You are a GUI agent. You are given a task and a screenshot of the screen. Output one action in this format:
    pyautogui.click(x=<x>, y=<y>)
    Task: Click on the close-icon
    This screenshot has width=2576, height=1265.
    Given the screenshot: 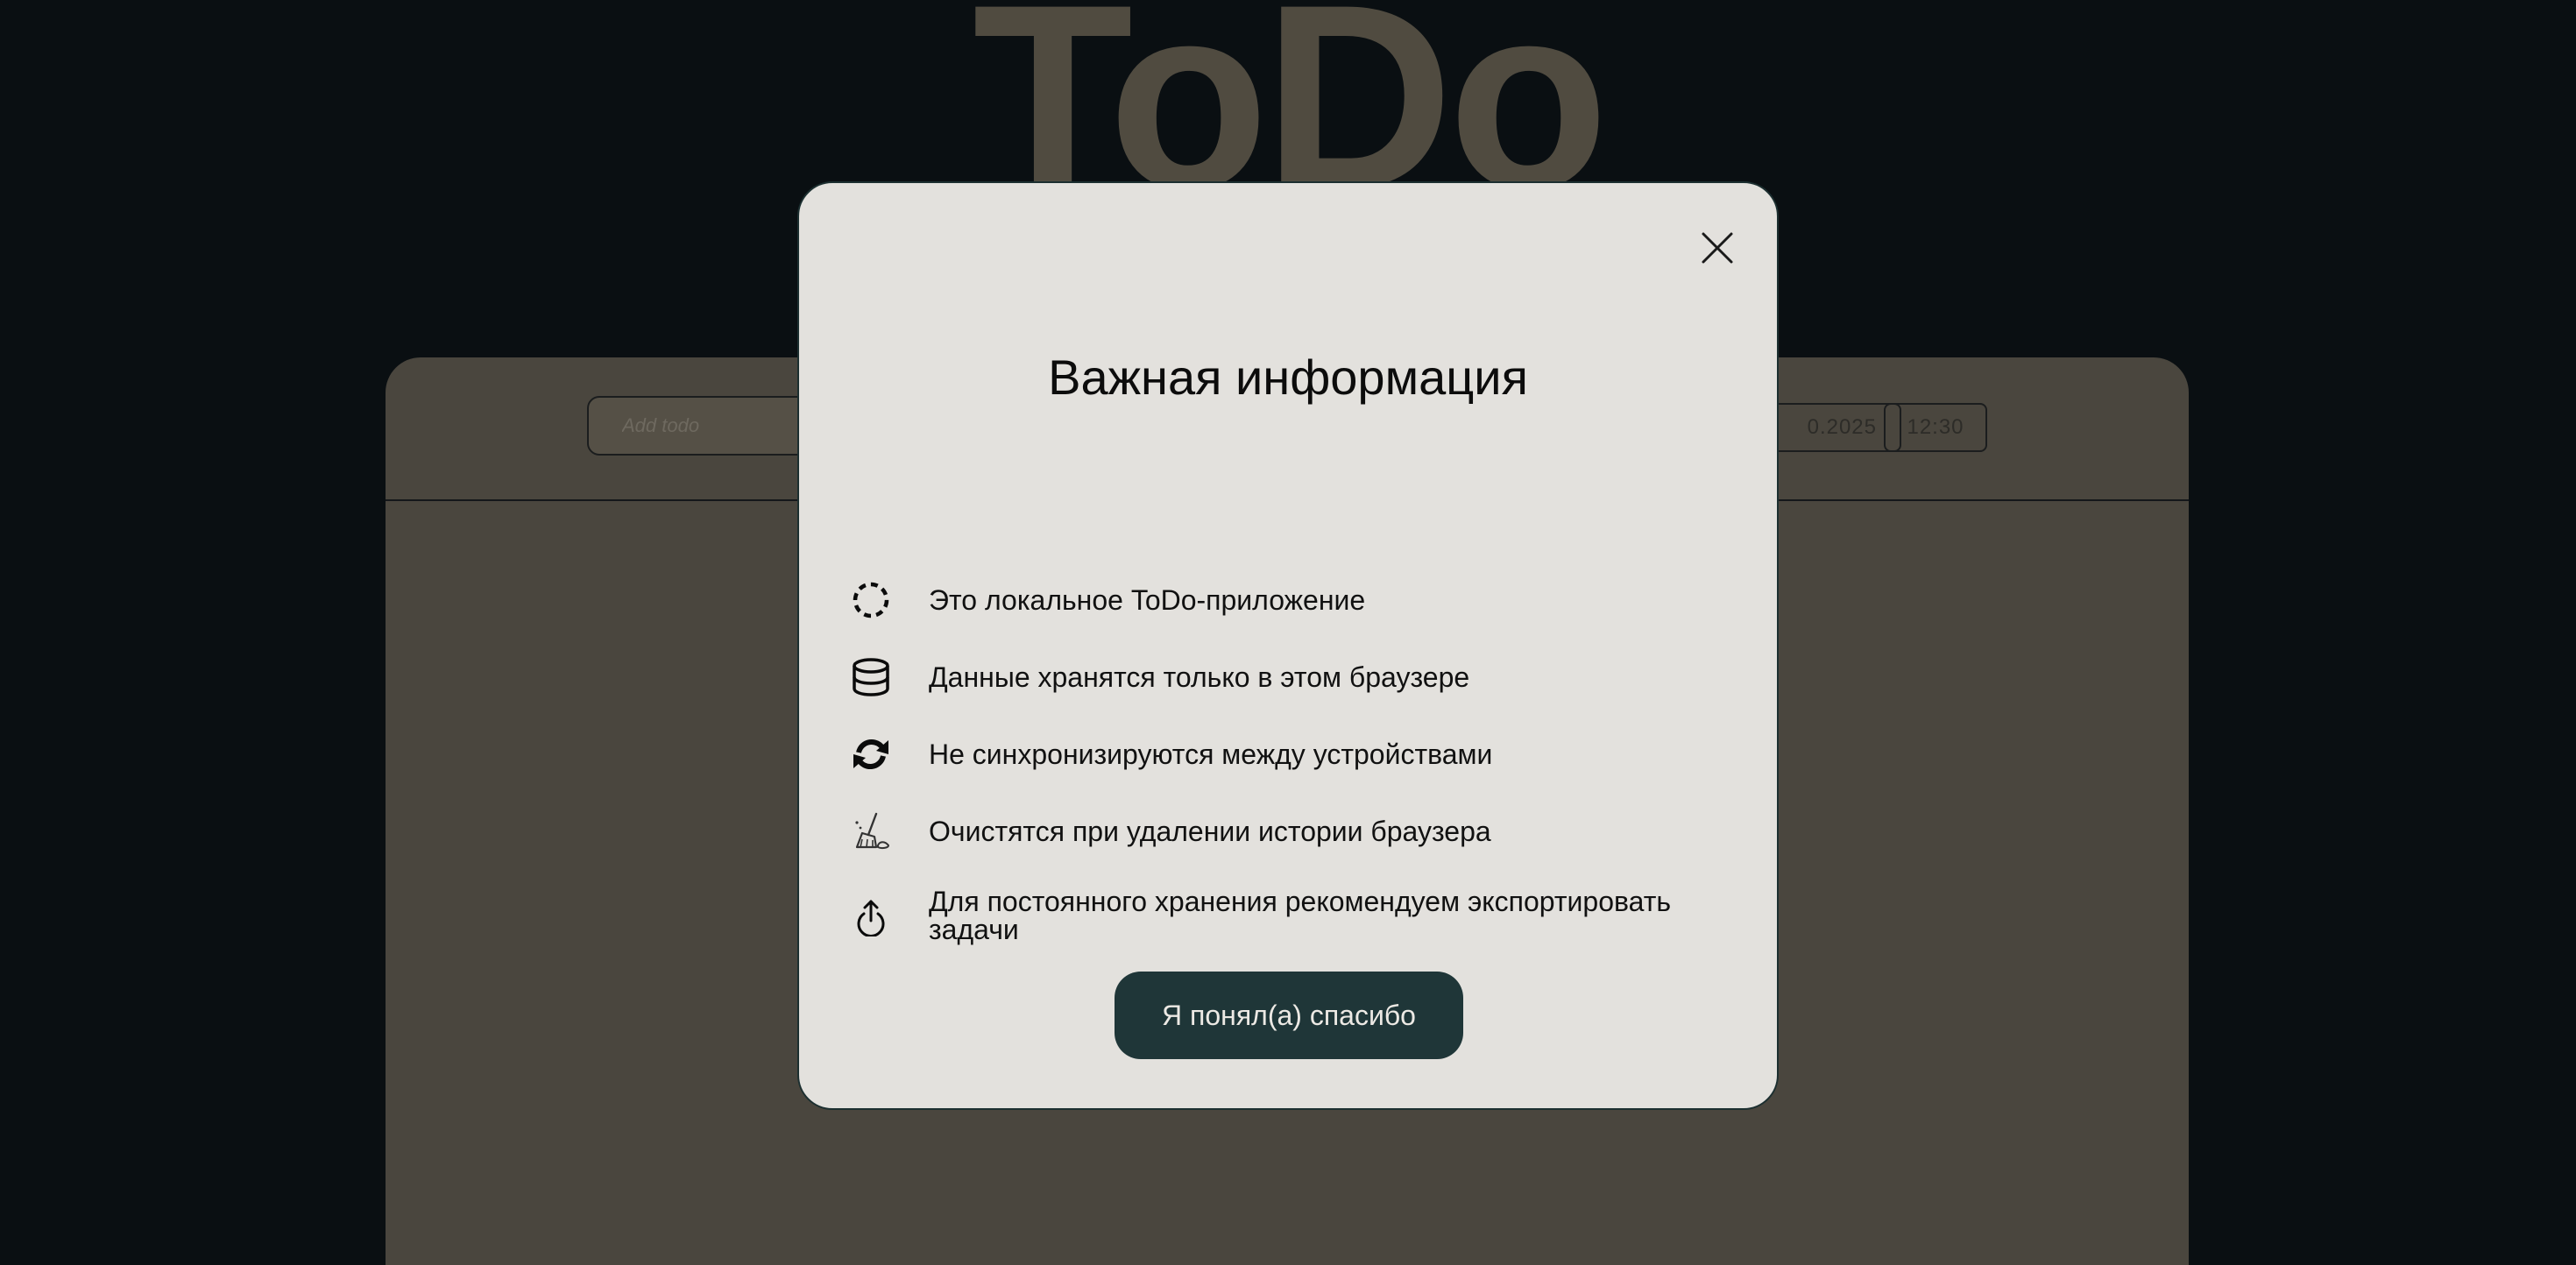 What is the action you would take?
    pyautogui.click(x=1717, y=248)
    